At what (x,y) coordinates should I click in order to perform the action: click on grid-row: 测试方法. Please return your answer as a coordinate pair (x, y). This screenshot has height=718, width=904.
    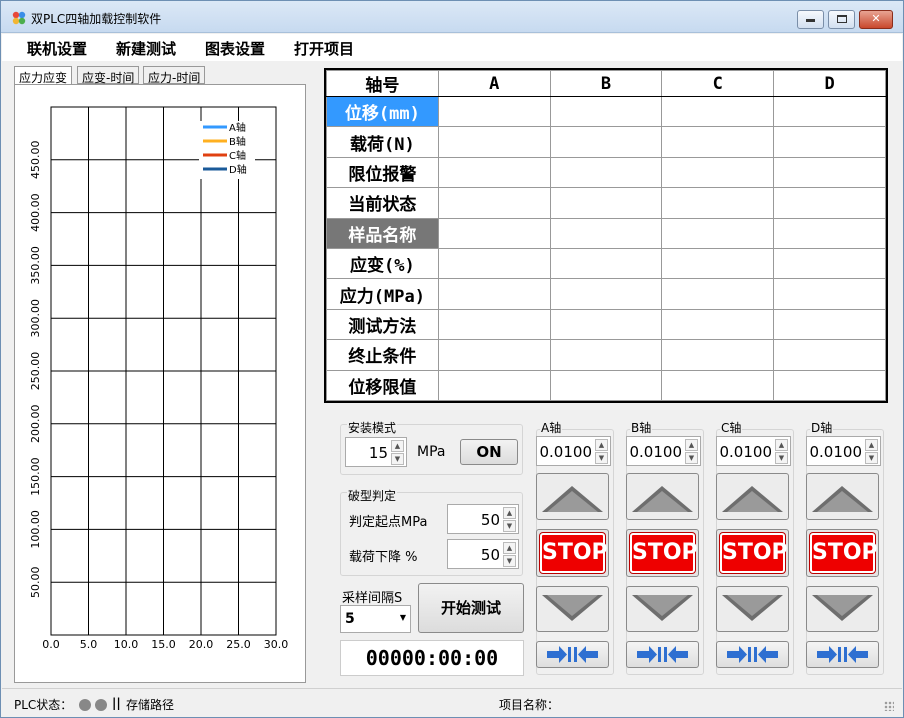
    Looking at the image, I should click on (606, 324).